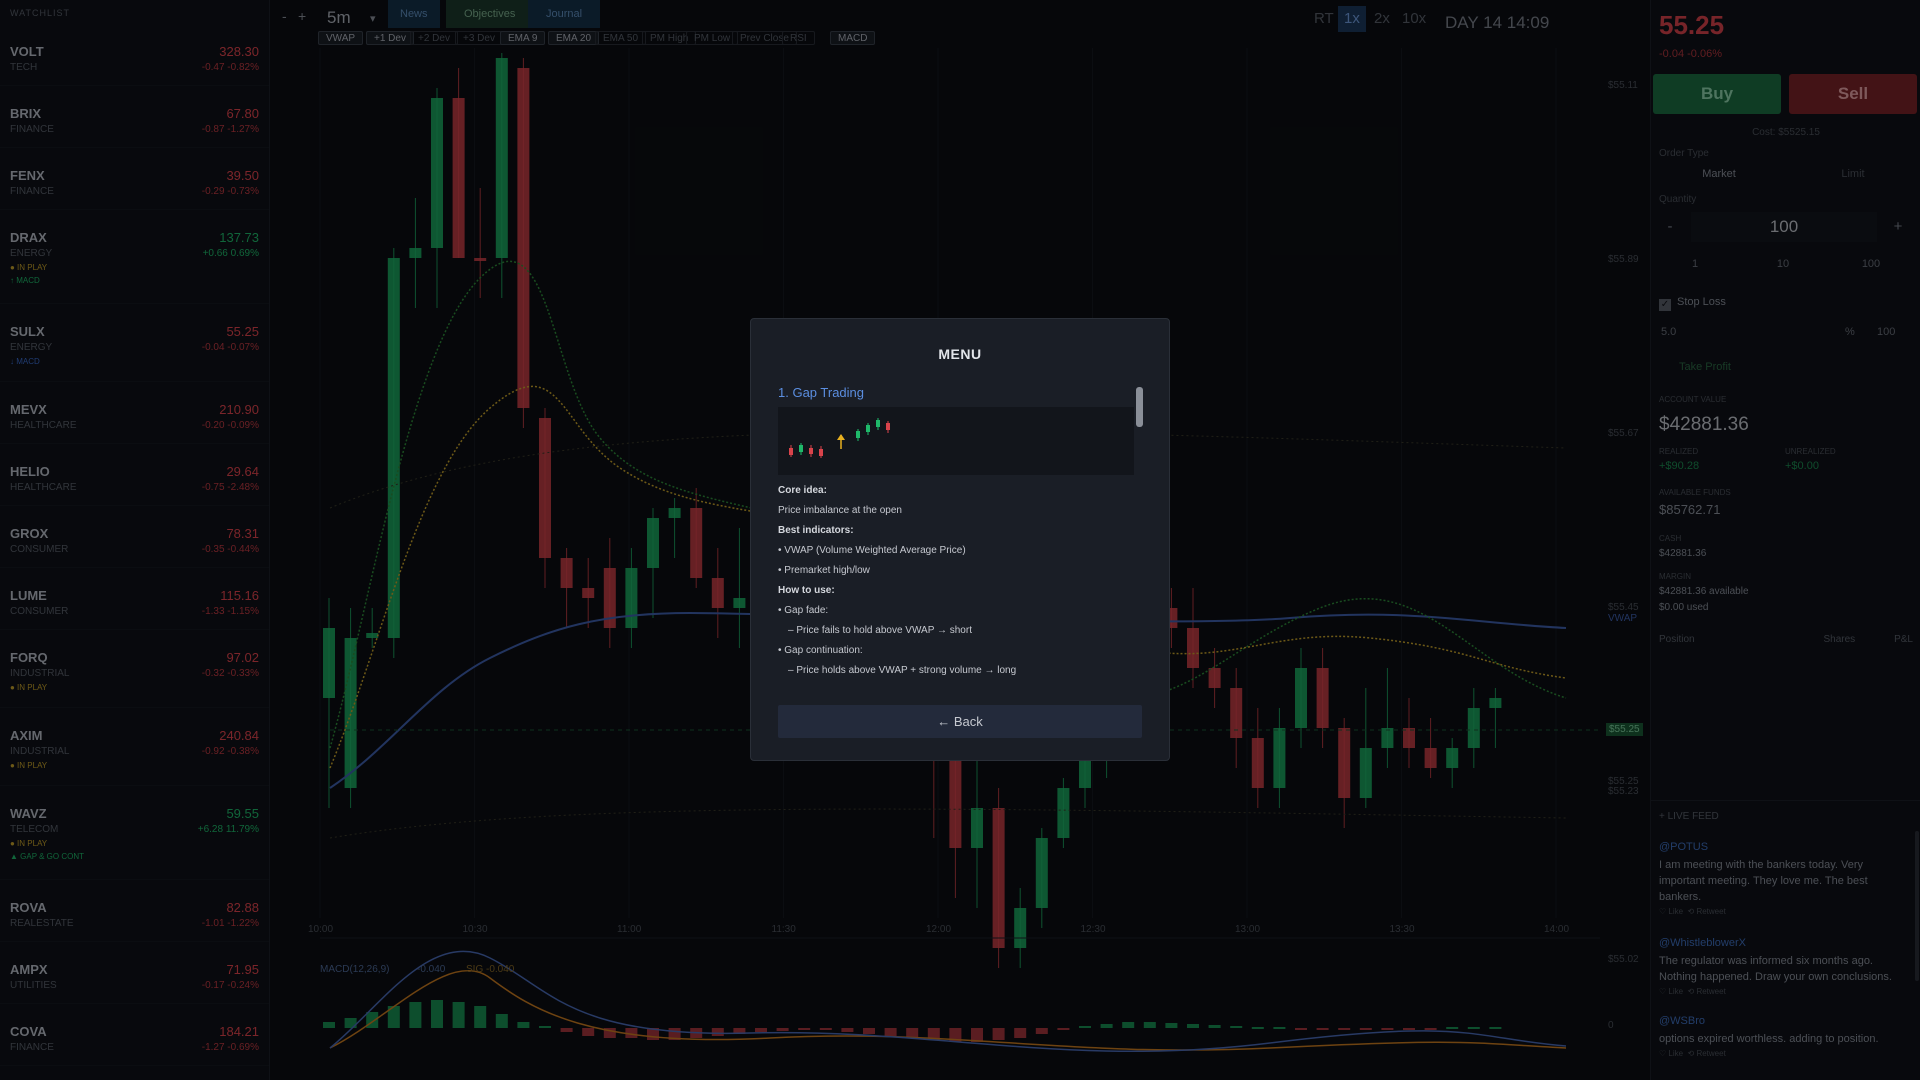 The height and width of the screenshot is (1080, 1920). I want to click on help-line: • Gap fade:, so click(803, 610).